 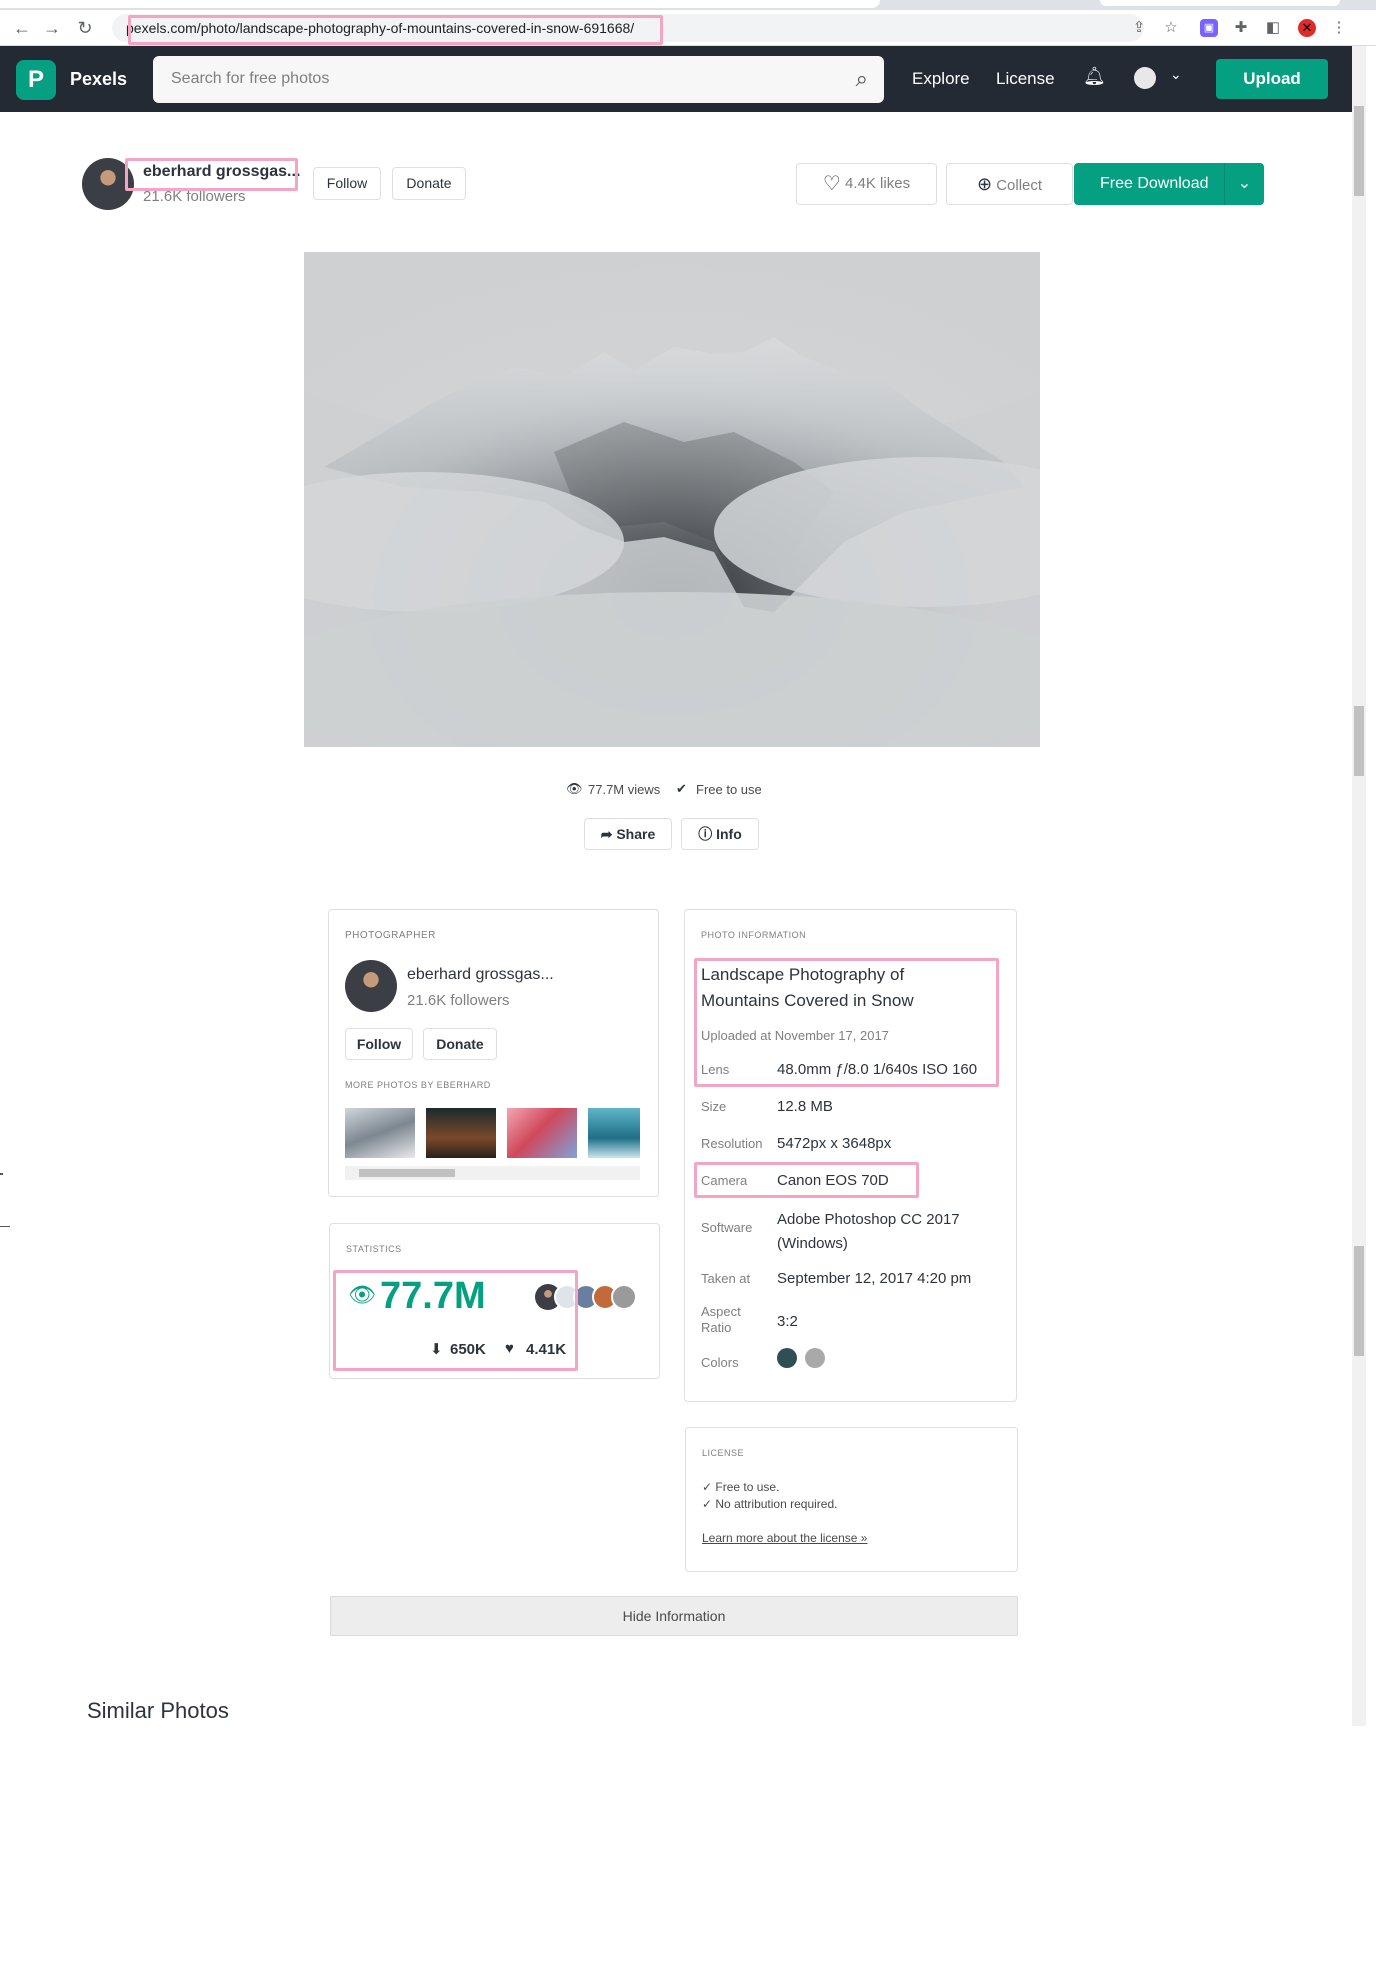 What do you see at coordinates (374, 1249) in the screenshot?
I see `statistics-heading: STATISTICS` at bounding box center [374, 1249].